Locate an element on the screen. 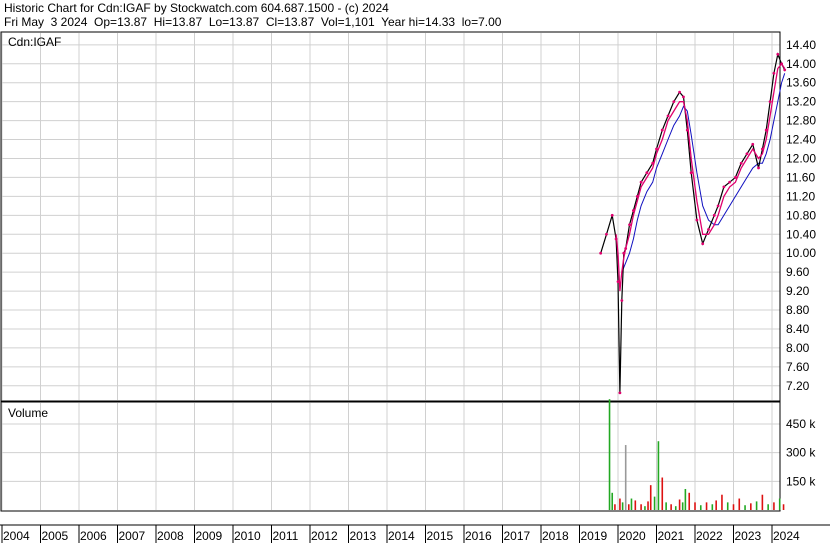 Image resolution: width=830 pixels, height=543 pixels. price-tick-label: 8.80 is located at coordinates (798, 310).